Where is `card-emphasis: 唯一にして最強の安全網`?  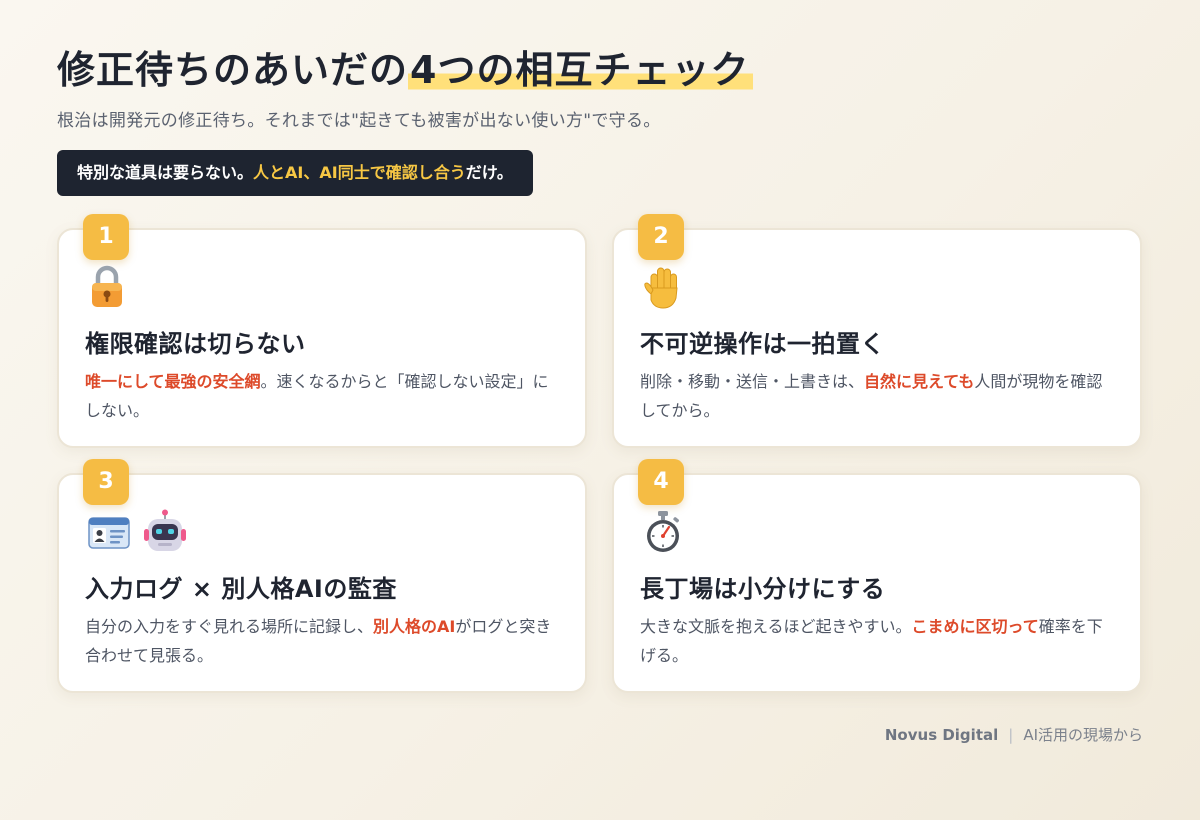 card-emphasis: 唯一にして最強の安全網 is located at coordinates (173, 381).